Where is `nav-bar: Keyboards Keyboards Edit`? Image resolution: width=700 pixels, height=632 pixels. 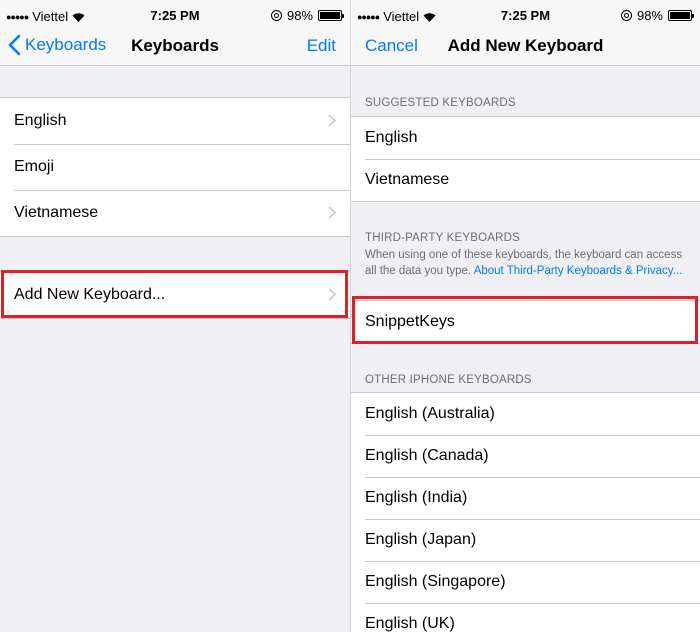 nav-bar: Keyboards Keyboards Edit is located at coordinates (175, 47).